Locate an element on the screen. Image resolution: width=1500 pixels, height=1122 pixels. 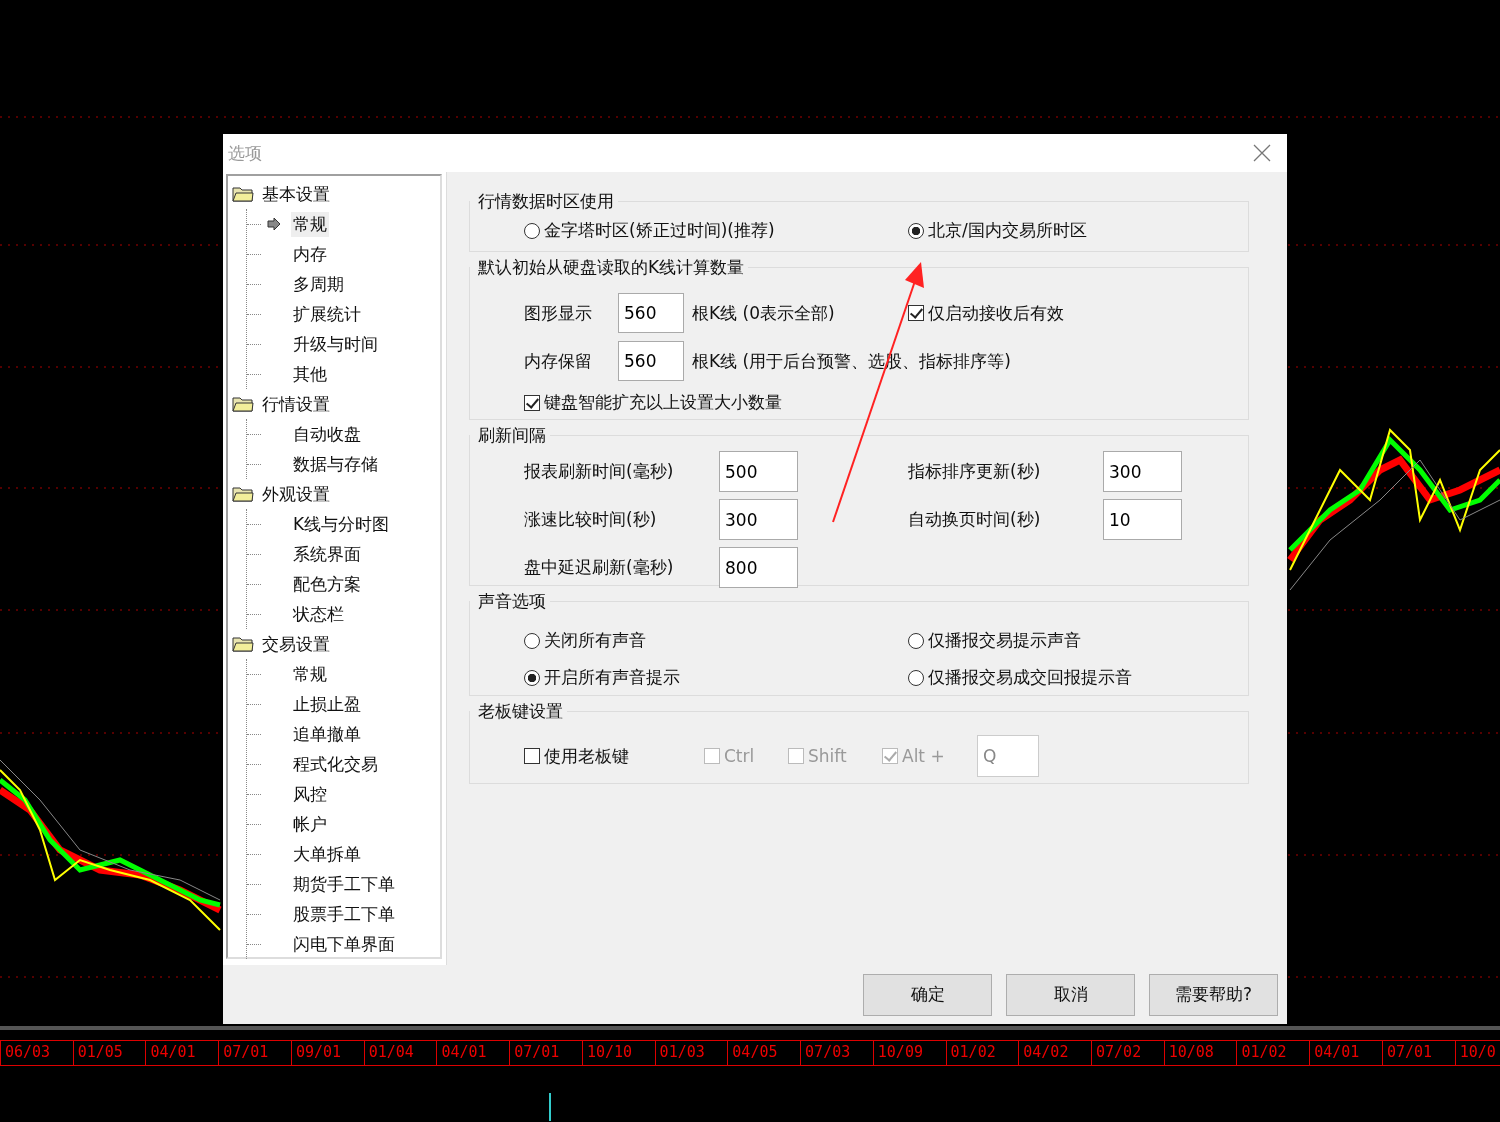
tree-item: 多周期 is located at coordinates (318, 284).